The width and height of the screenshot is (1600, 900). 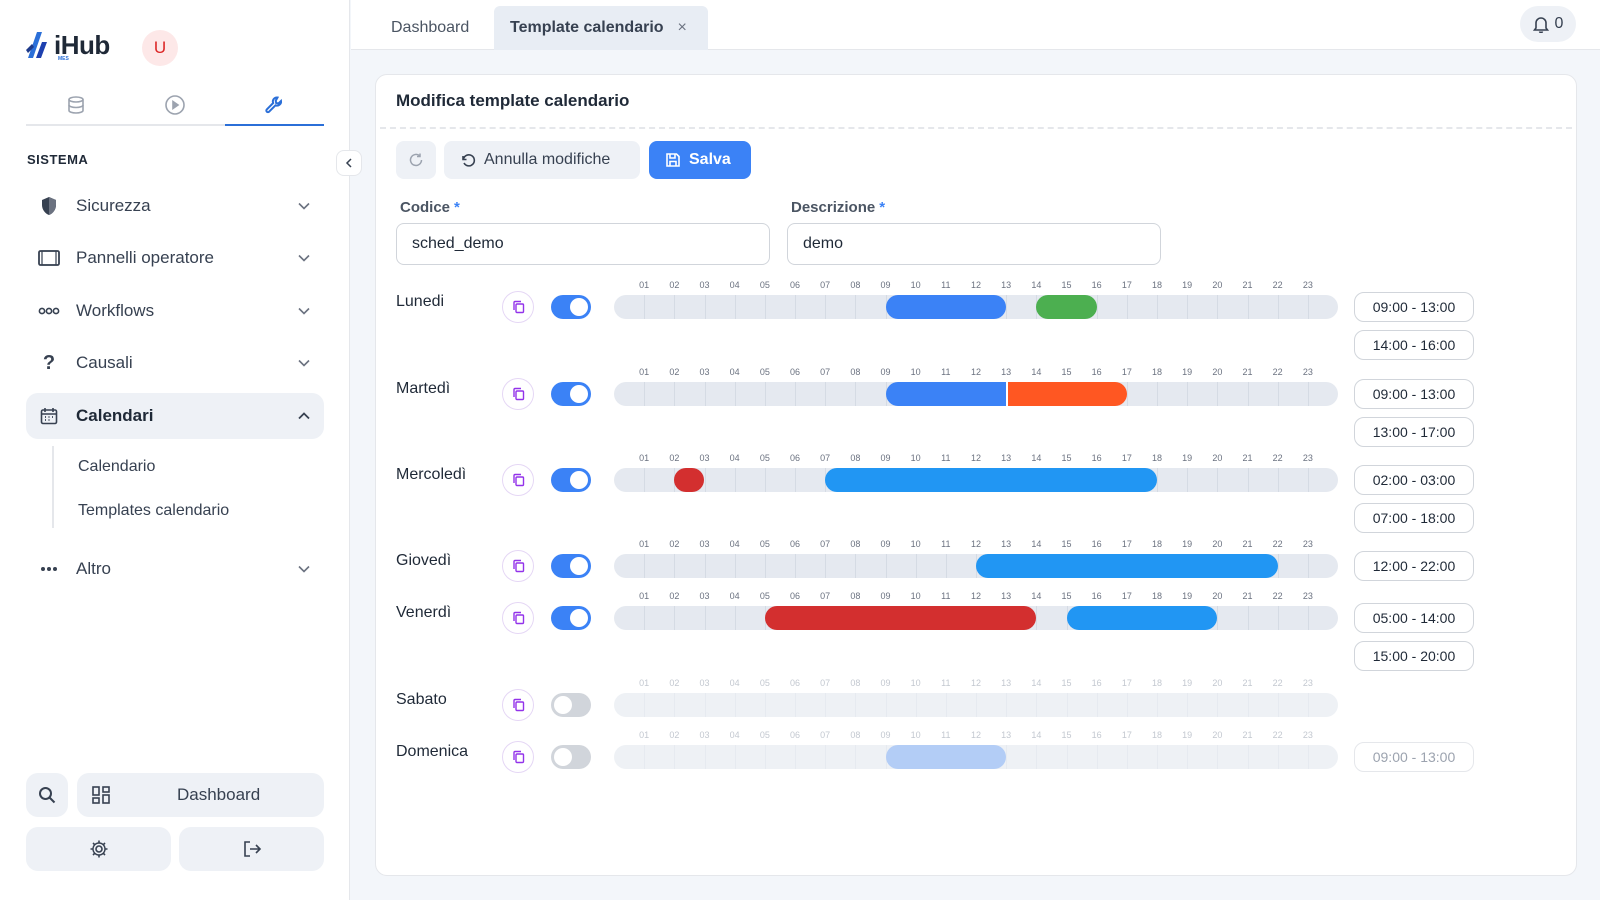 What do you see at coordinates (682, 28) in the screenshot?
I see `close-icon: ×` at bounding box center [682, 28].